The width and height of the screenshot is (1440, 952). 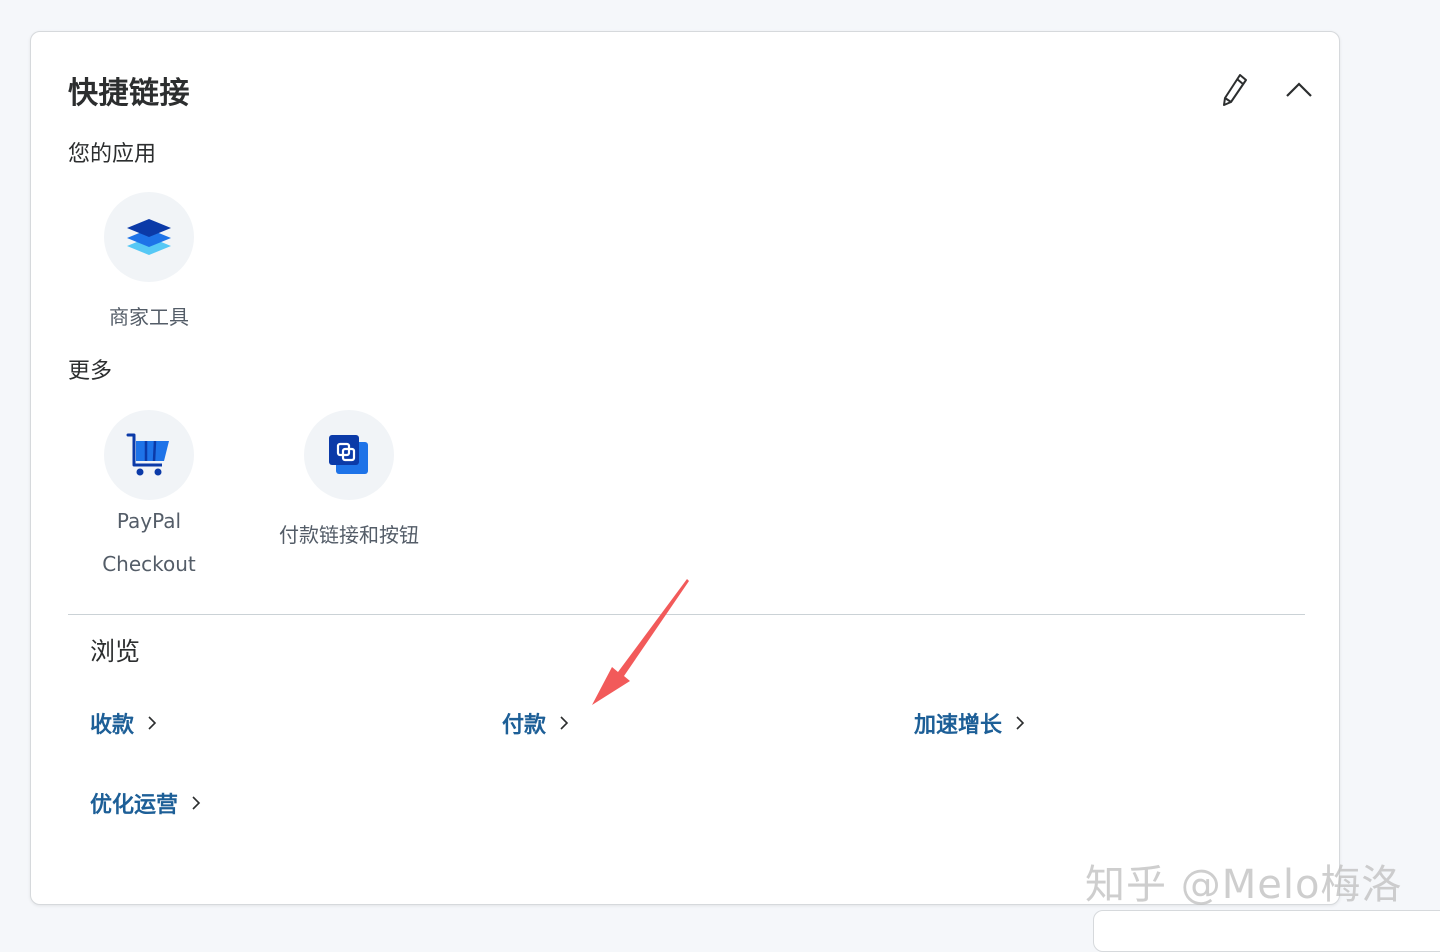 What do you see at coordinates (149, 317) in the screenshot?
I see `app-label: 商家工具` at bounding box center [149, 317].